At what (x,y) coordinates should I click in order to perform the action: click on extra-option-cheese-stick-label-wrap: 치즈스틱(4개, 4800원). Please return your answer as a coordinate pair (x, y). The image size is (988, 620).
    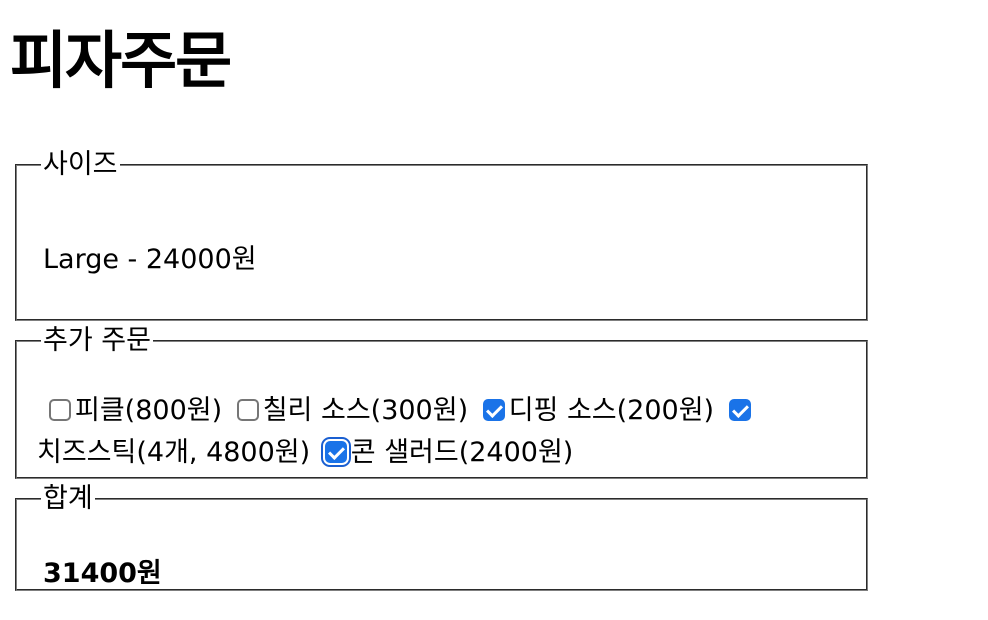
    Looking at the image, I should click on (173, 452).